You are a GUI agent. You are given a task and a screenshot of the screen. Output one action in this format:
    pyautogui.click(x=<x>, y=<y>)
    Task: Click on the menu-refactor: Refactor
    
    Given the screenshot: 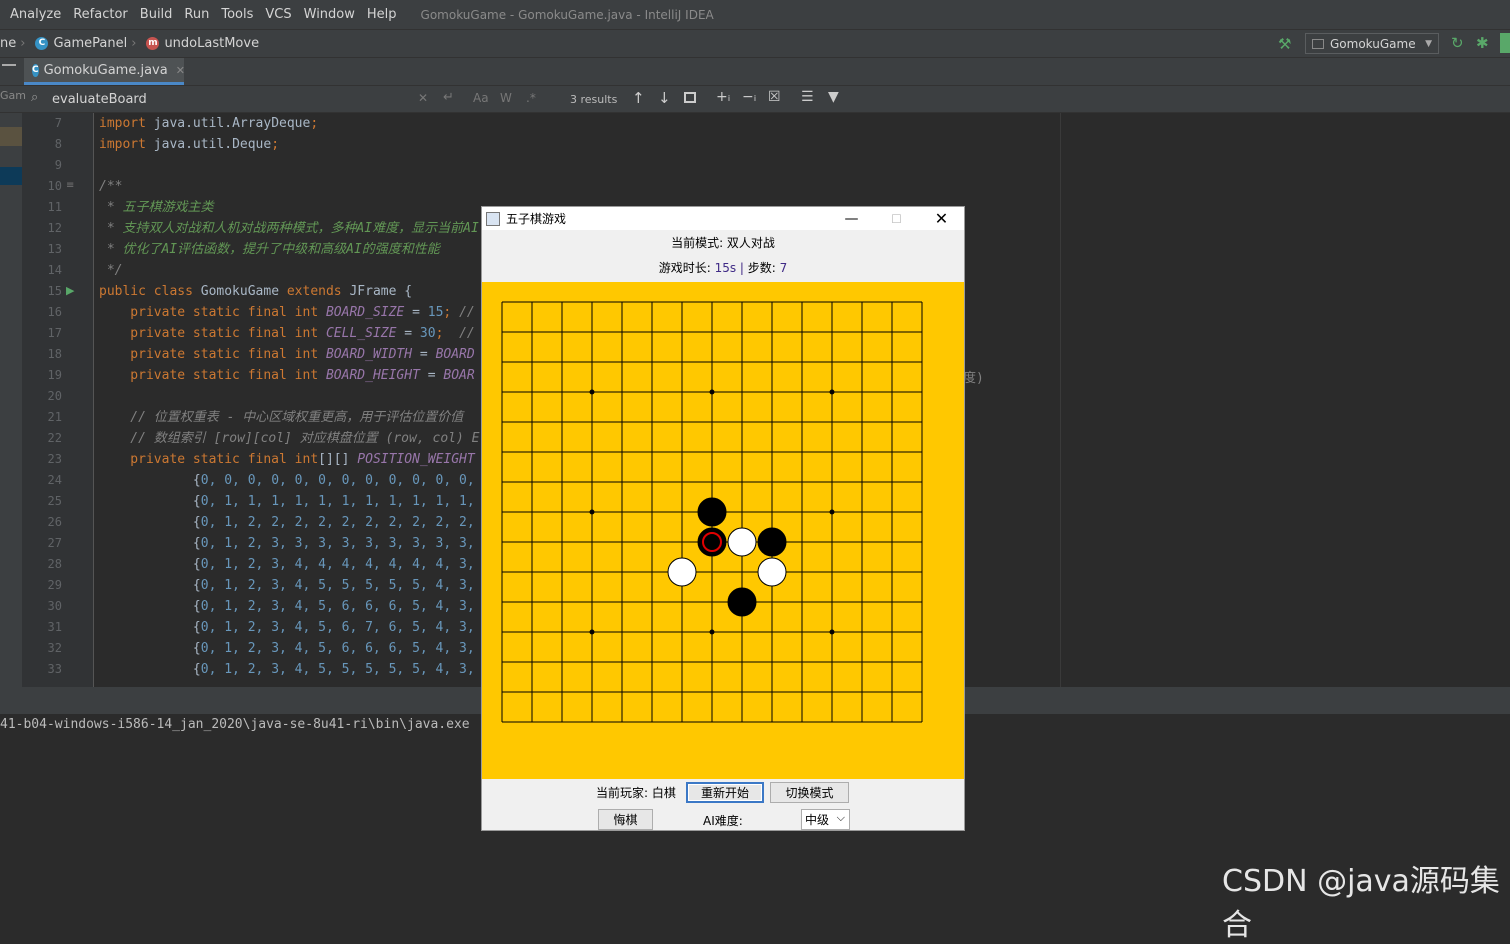 What is the action you would take?
    pyautogui.click(x=100, y=14)
    